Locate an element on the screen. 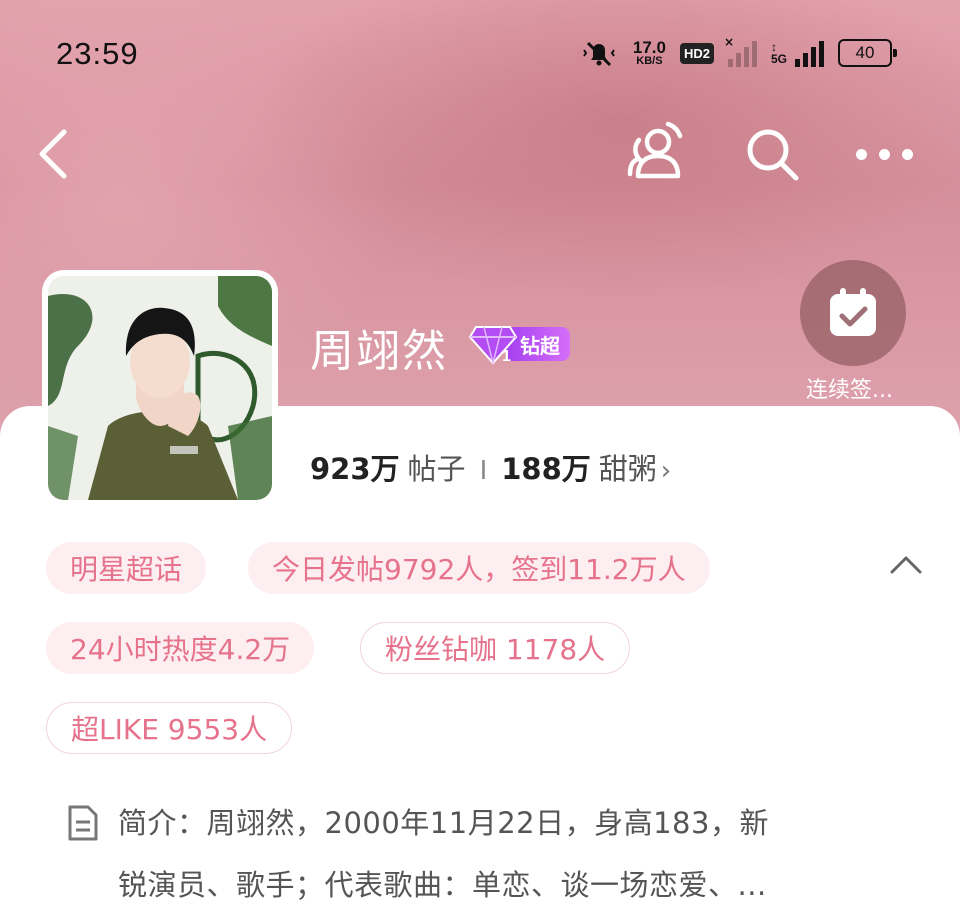 The width and height of the screenshot is (960, 924). bell-mute-icon is located at coordinates (599, 54).